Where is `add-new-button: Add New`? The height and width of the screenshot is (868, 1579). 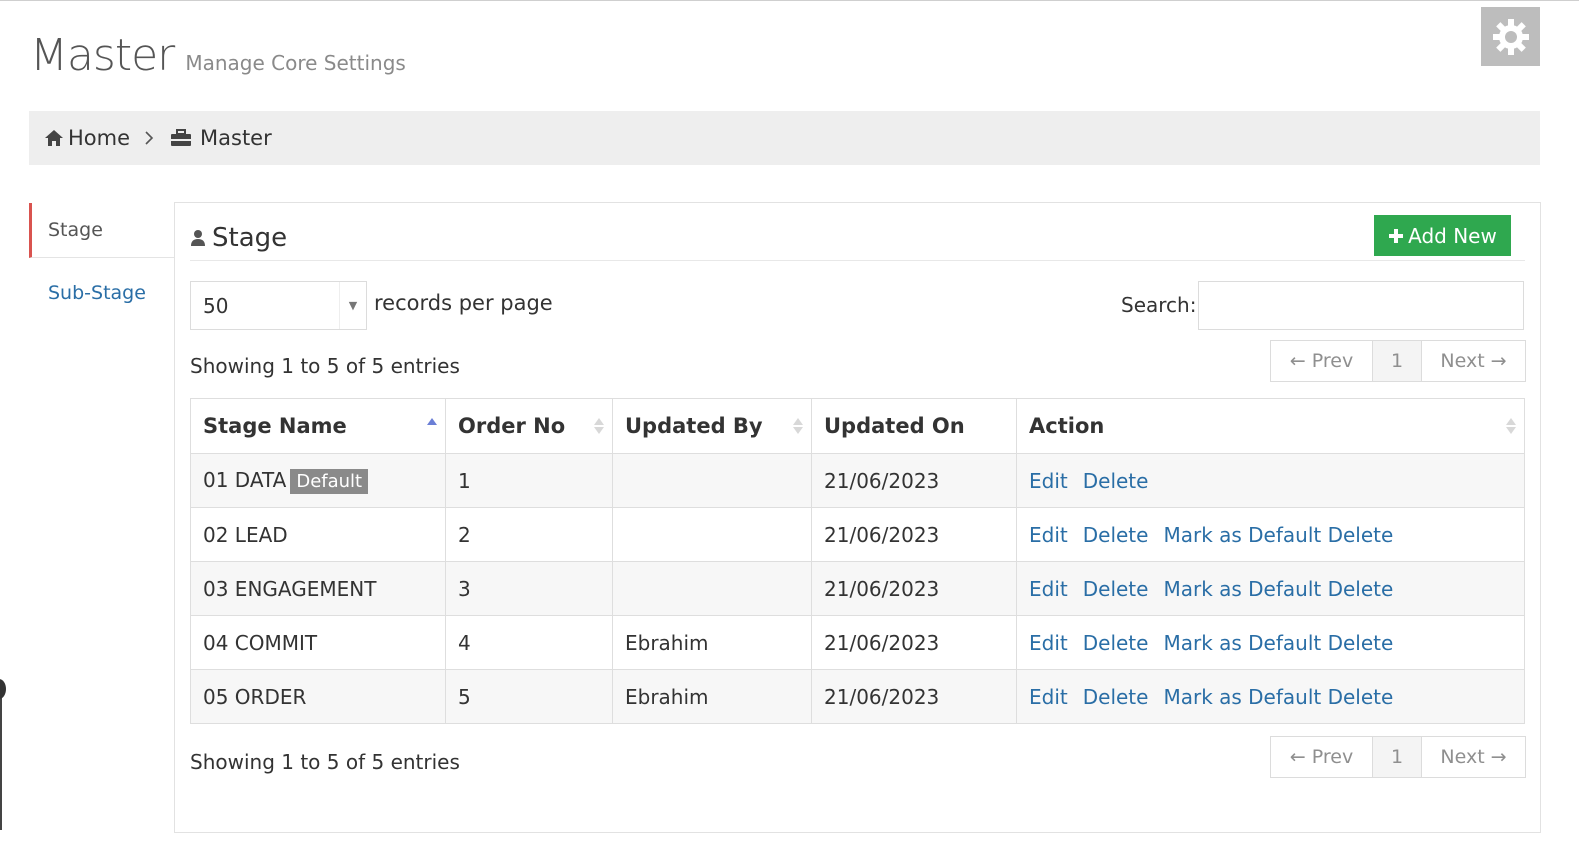
add-new-button: Add New is located at coordinates (1442, 235).